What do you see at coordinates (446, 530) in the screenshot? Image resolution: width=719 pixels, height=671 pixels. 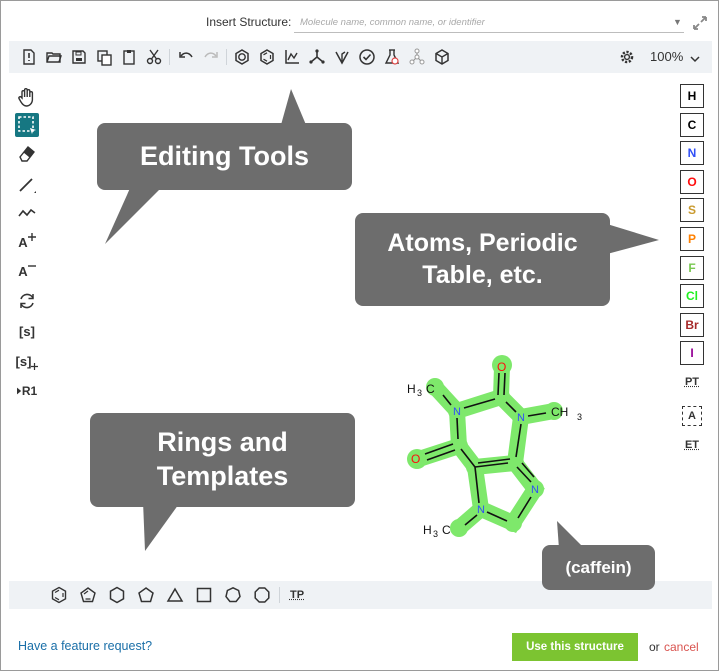 I see `methyl-bottom-c: C` at bounding box center [446, 530].